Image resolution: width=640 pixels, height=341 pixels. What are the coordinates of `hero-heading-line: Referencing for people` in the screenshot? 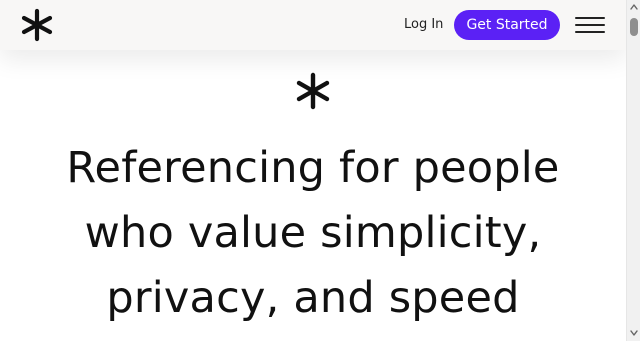 It's located at (313, 168).